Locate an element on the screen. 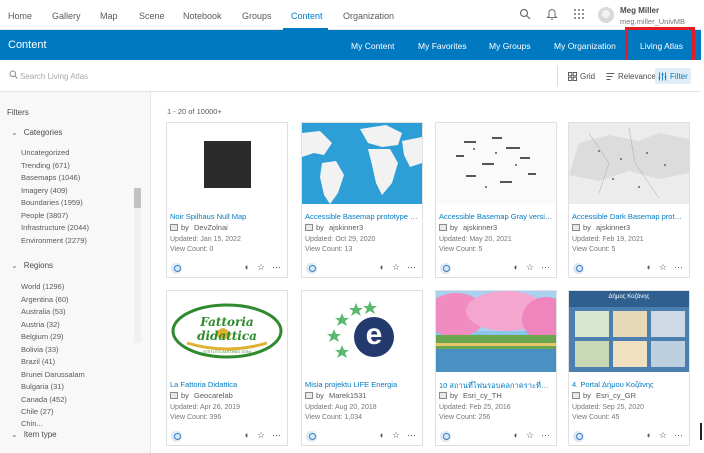 The height and width of the screenshot is (453, 704). app-launcher-icon is located at coordinates (579, 15).